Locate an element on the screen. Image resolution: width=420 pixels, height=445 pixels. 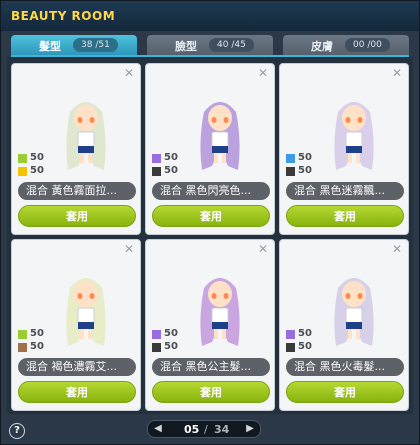
tab-hair: 髮型 38 /51 is located at coordinates (74, 45).